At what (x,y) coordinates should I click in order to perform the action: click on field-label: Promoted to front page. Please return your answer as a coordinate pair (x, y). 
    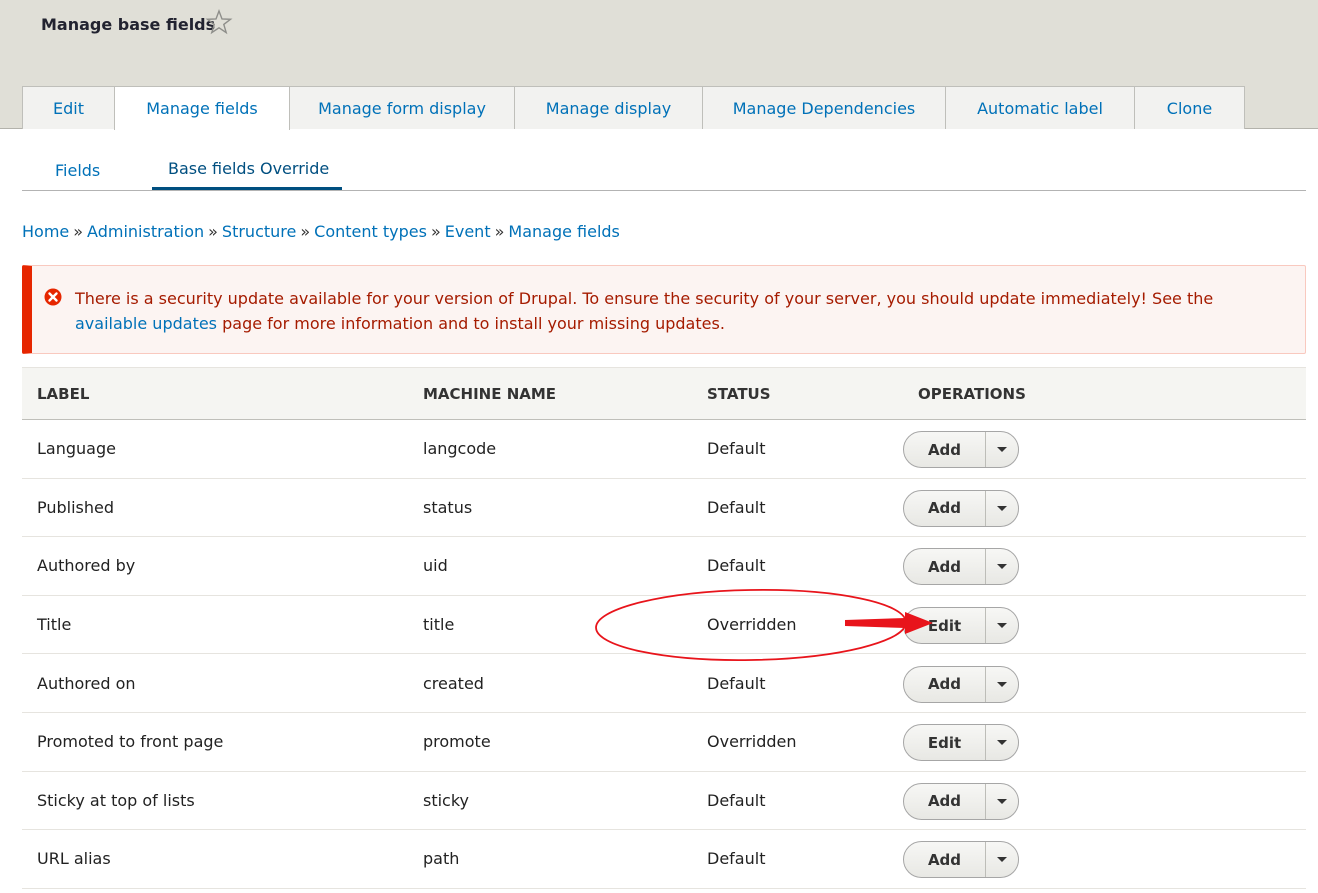
    Looking at the image, I should click on (130, 742).